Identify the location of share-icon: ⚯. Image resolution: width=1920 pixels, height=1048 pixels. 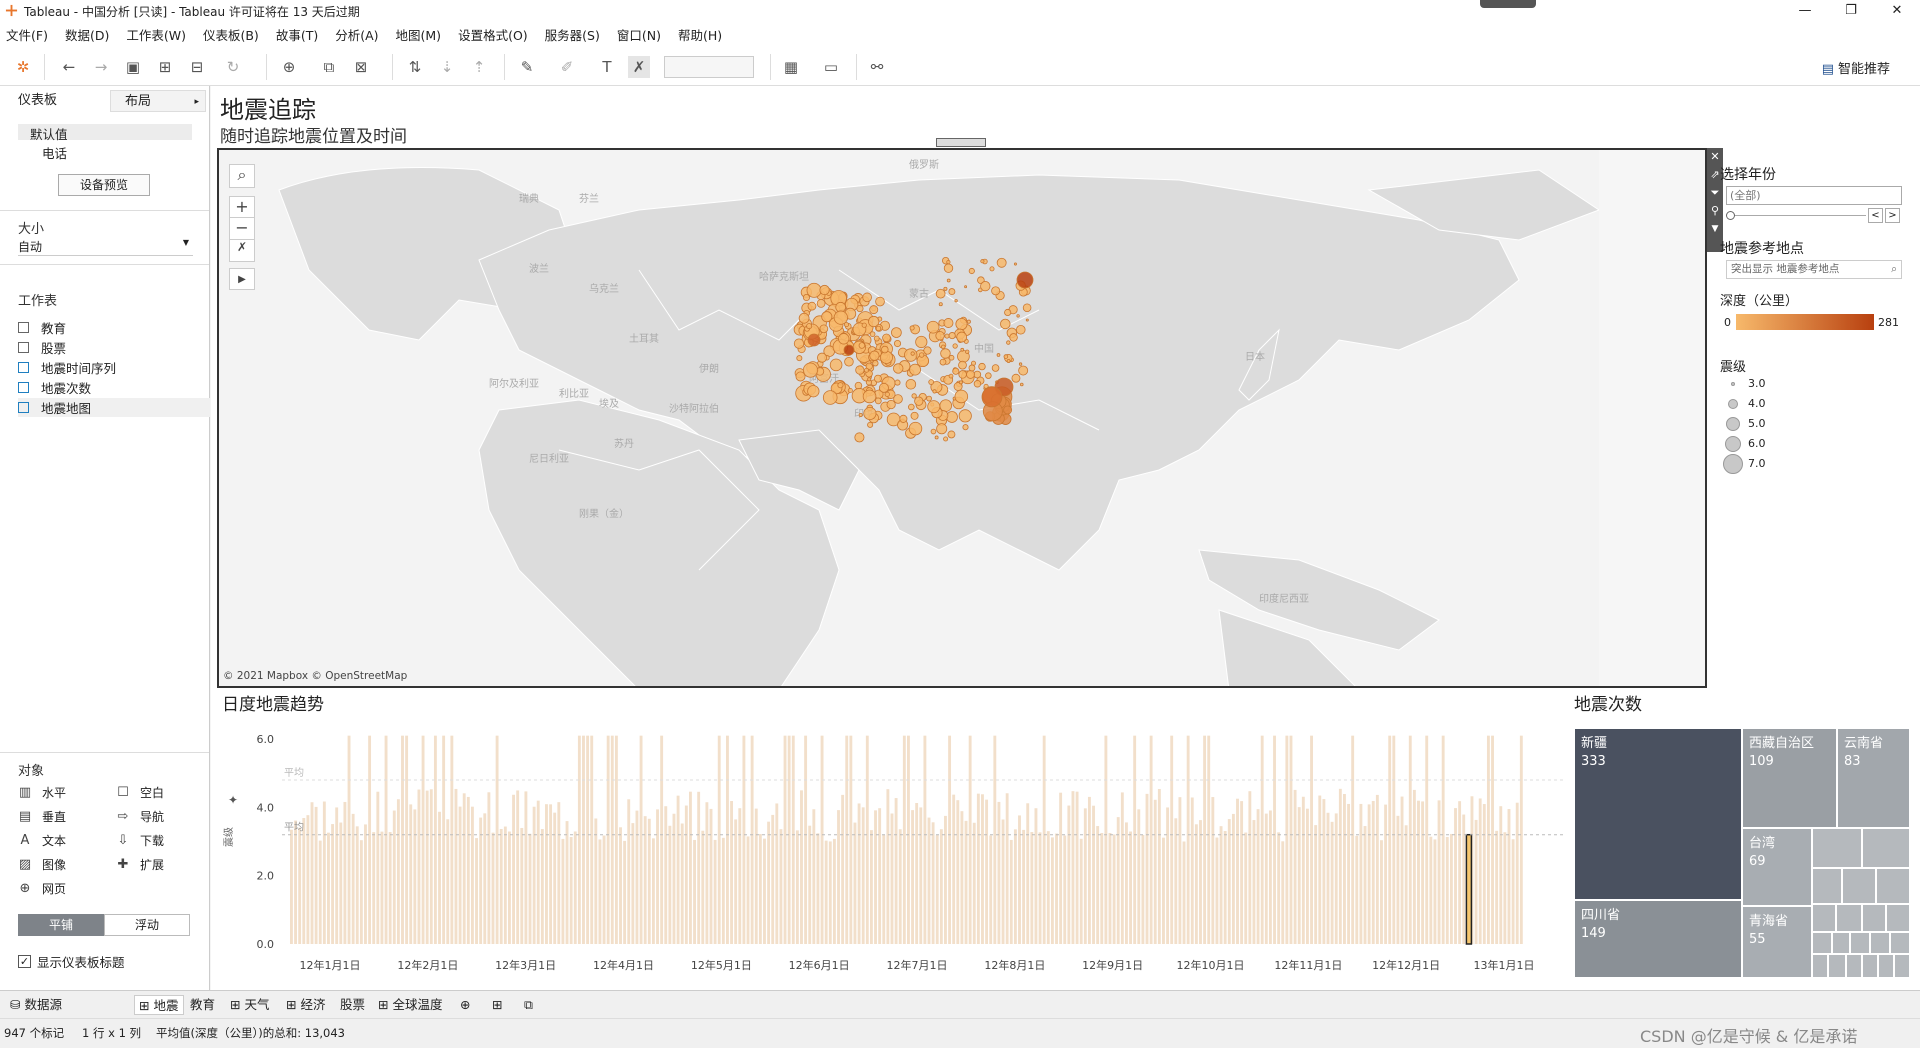
(877, 67).